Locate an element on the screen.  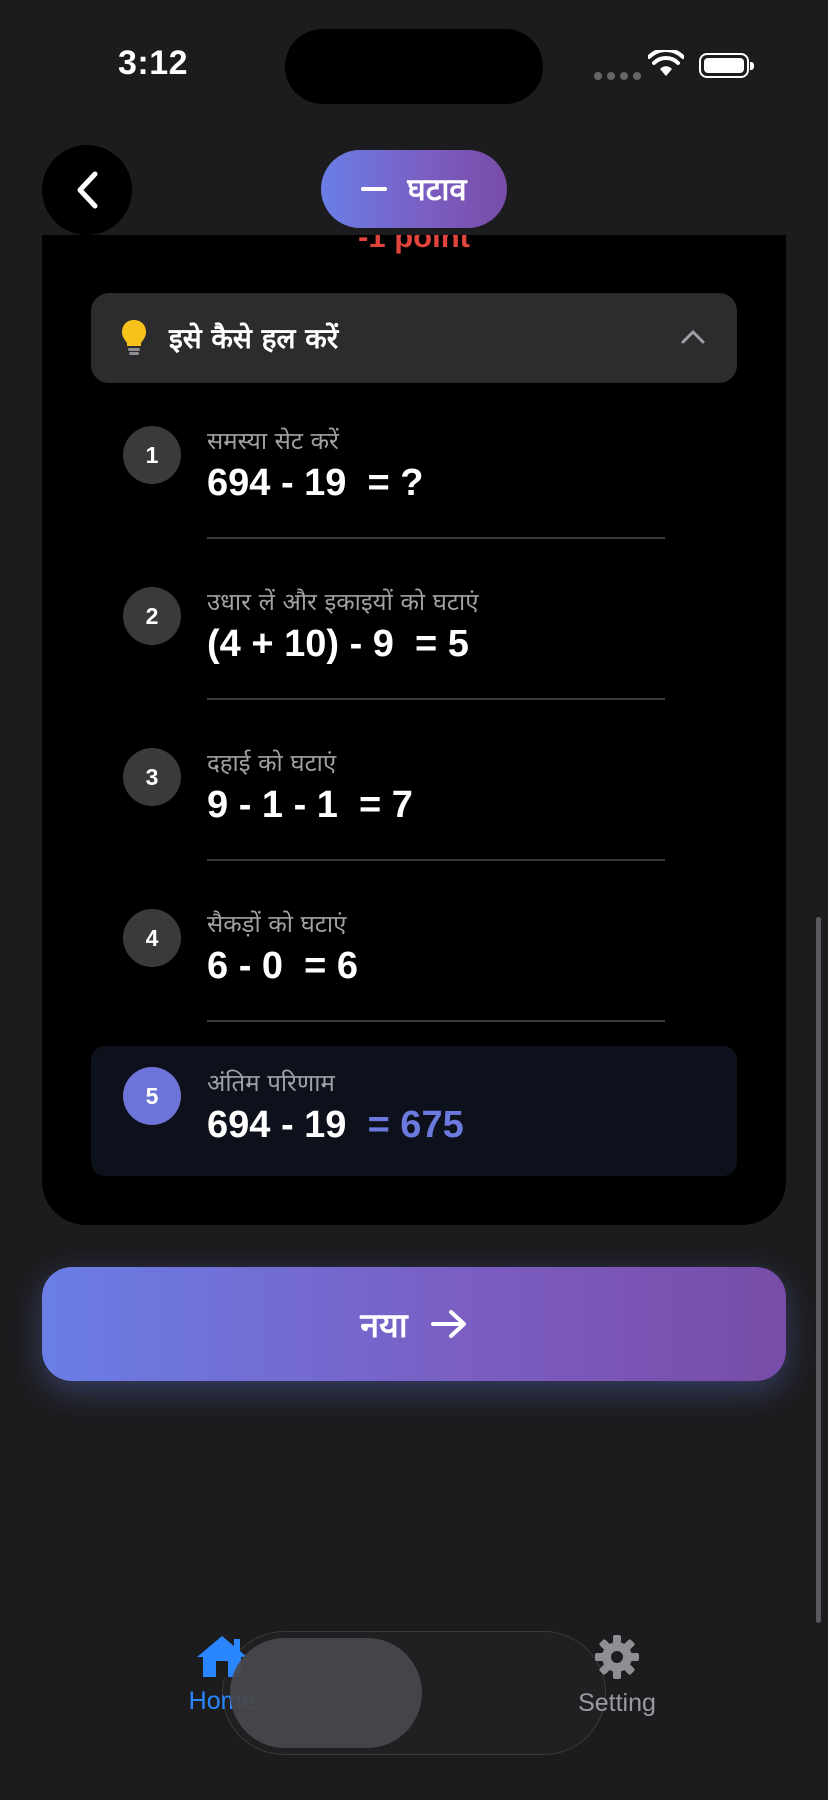
step-number-badge: 1 is located at coordinates (152, 455).